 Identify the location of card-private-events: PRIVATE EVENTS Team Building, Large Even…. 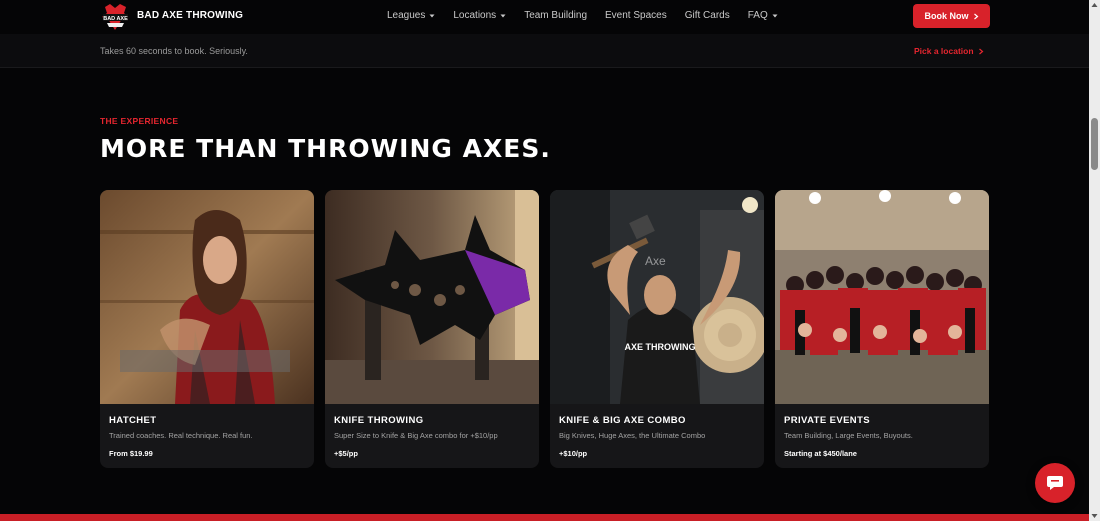
(882, 329).